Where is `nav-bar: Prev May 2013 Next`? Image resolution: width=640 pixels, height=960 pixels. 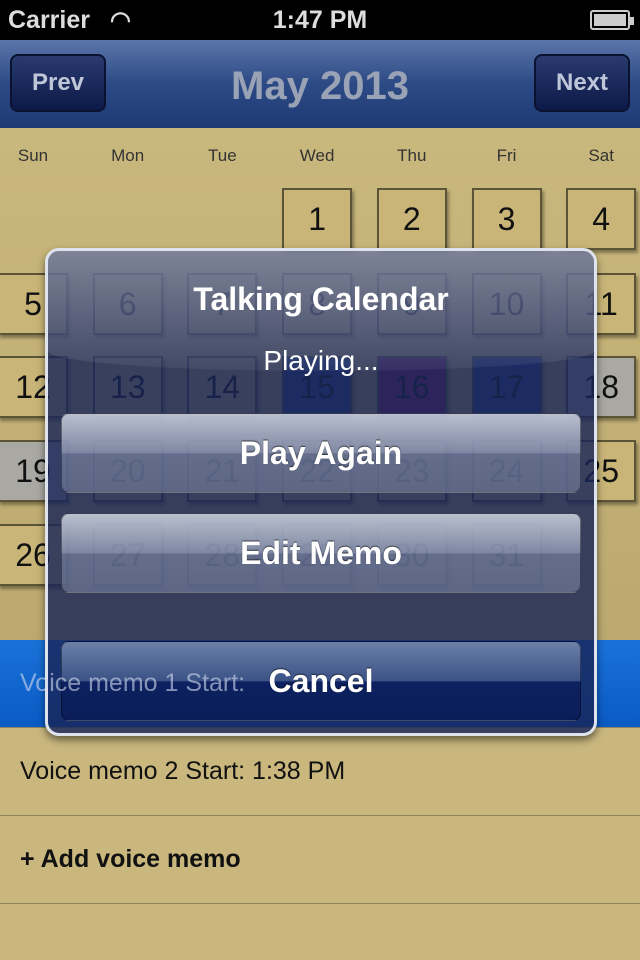 nav-bar: Prev May 2013 Next is located at coordinates (320, 84).